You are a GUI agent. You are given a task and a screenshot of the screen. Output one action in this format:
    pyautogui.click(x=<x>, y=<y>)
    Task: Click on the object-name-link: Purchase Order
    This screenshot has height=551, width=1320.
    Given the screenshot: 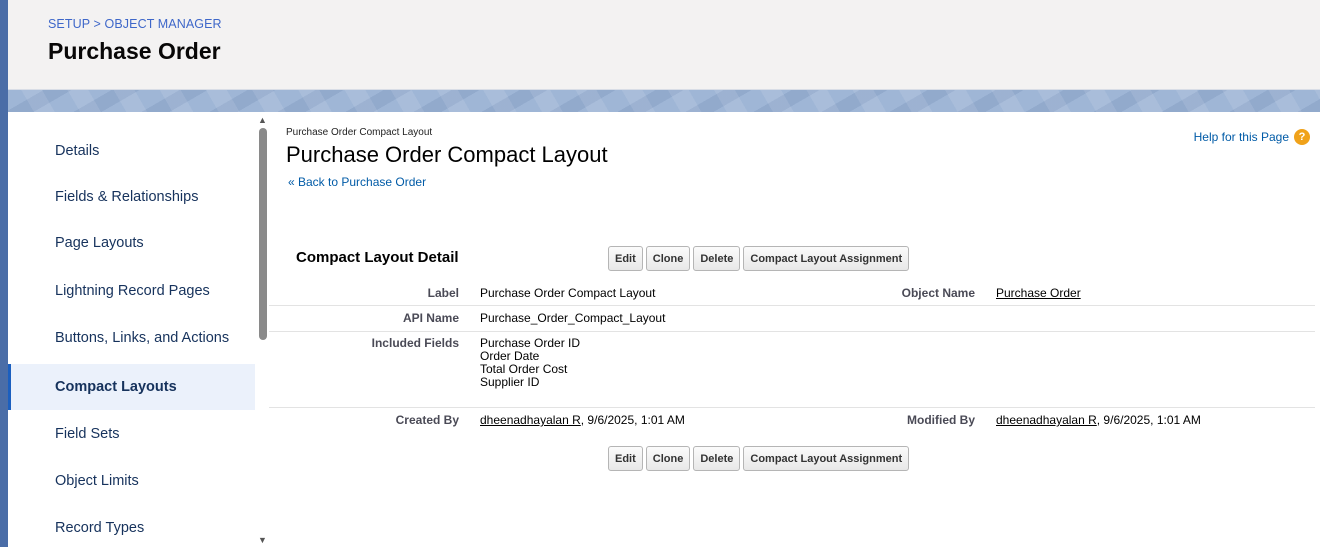 What is the action you would take?
    pyautogui.click(x=1038, y=293)
    